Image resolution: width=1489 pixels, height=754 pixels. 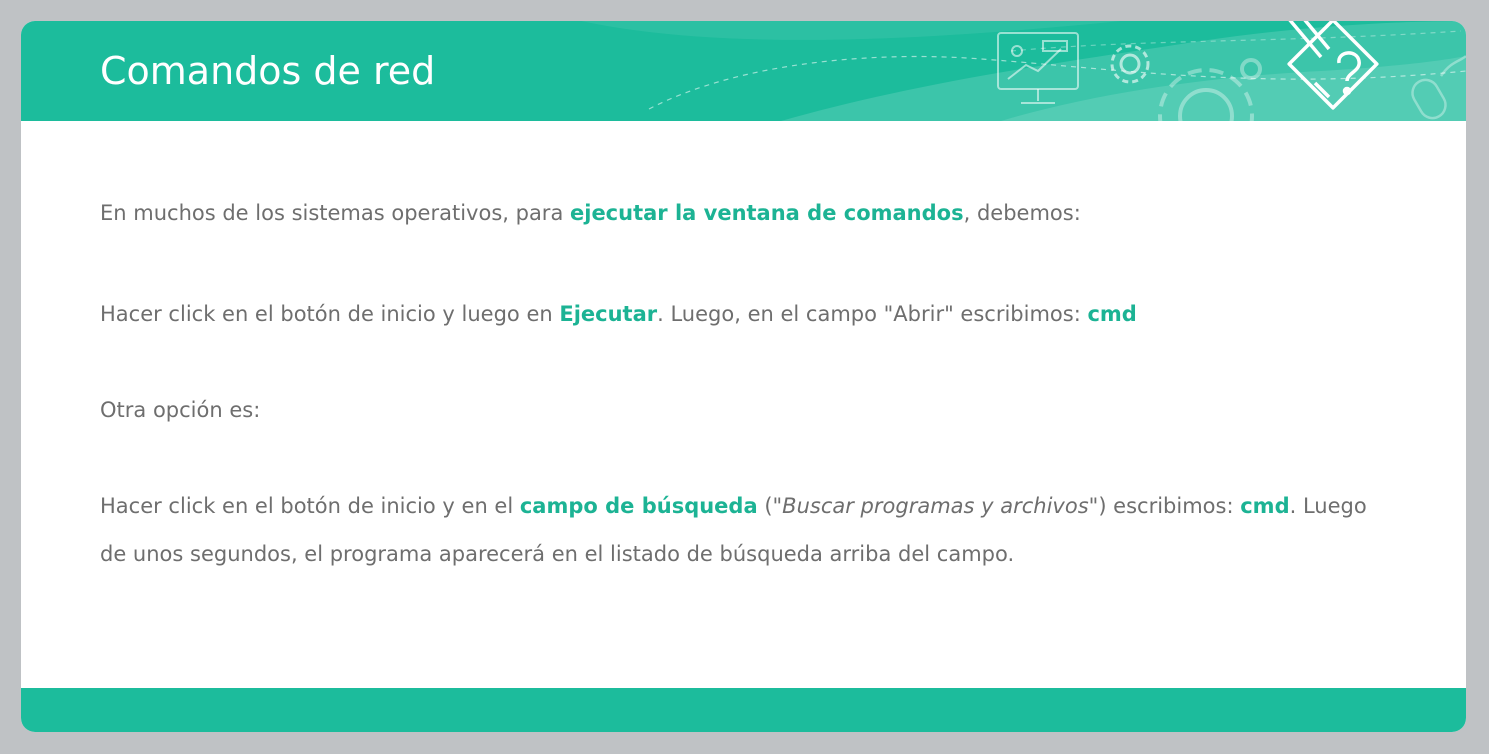 What do you see at coordinates (268, 71) in the screenshot?
I see `page-title: Comandos de red` at bounding box center [268, 71].